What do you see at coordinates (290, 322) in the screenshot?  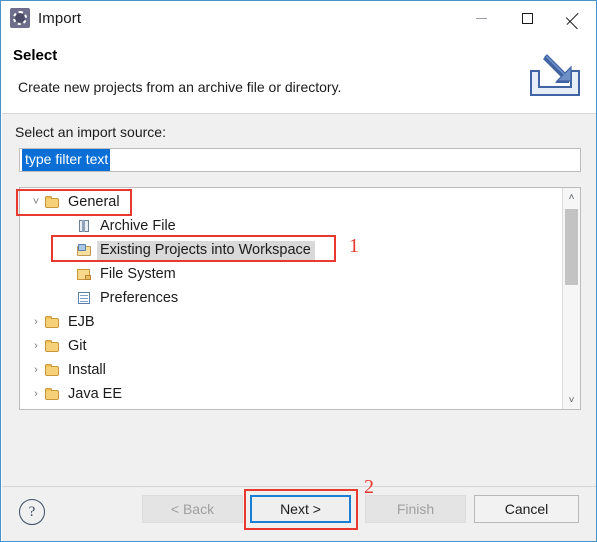 I see `tree-item: › EJB` at bounding box center [290, 322].